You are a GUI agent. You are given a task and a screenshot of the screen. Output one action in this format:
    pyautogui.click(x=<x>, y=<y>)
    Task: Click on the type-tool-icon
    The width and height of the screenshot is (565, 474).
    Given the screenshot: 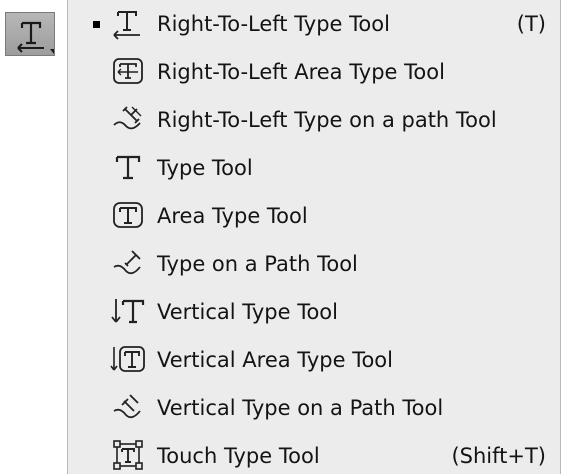 What is the action you would take?
    pyautogui.click(x=35, y=37)
    